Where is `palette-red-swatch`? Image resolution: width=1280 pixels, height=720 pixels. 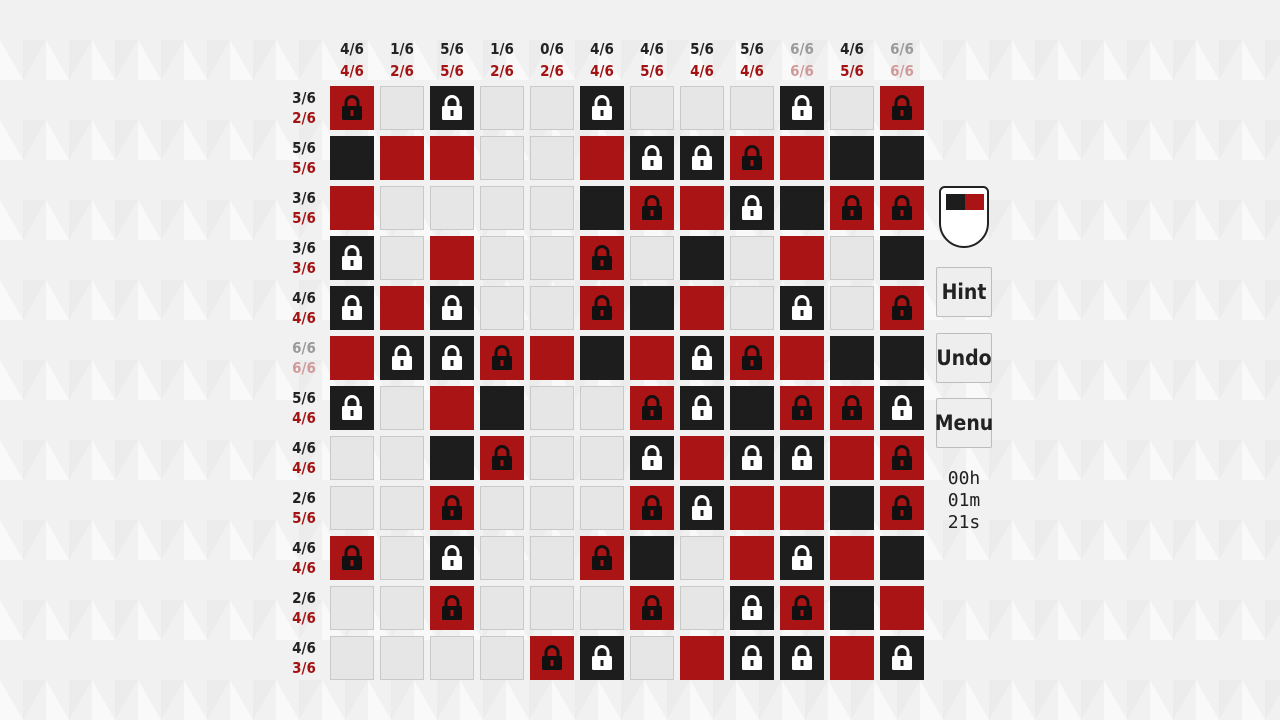
palette-red-swatch is located at coordinates (974, 202).